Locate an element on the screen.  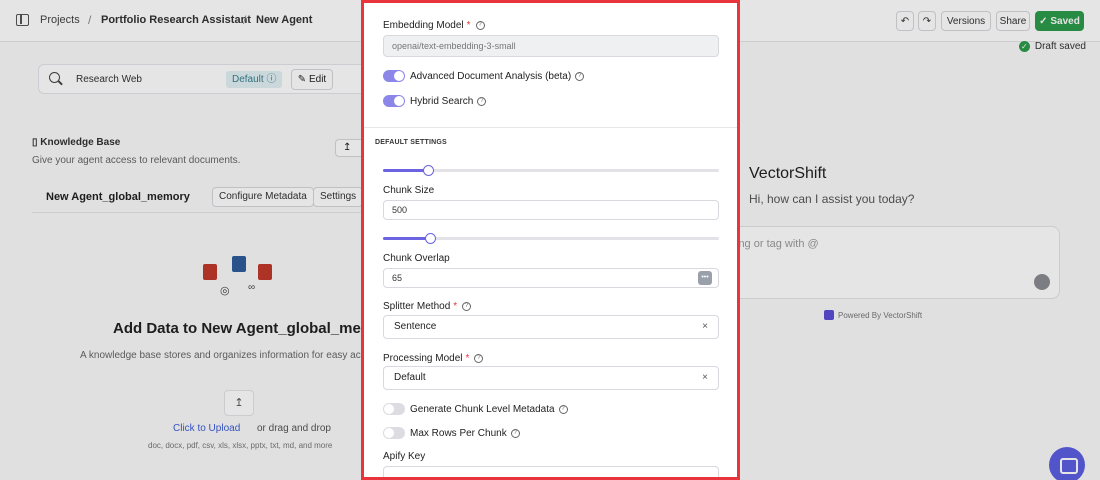
hybrid-search-text: Hybrid Search is located at coordinates (442, 101).